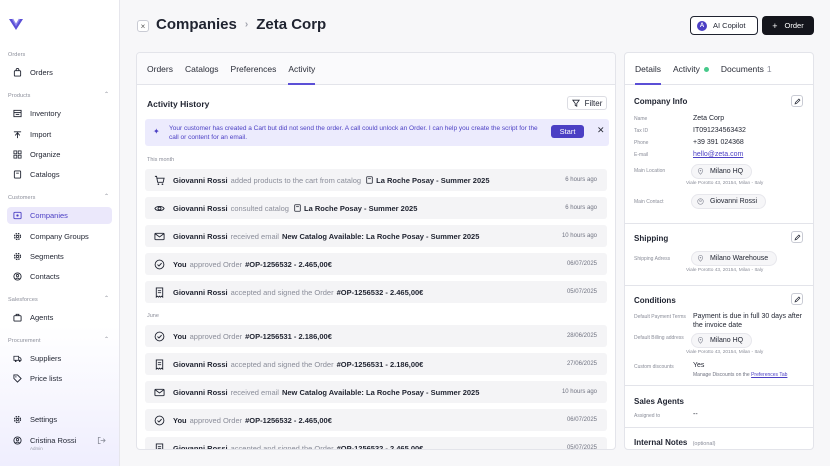 This screenshot has width=830, height=466. What do you see at coordinates (734, 258) in the screenshot?
I see `warehouse-chip: Milano Warehouse` at bounding box center [734, 258].